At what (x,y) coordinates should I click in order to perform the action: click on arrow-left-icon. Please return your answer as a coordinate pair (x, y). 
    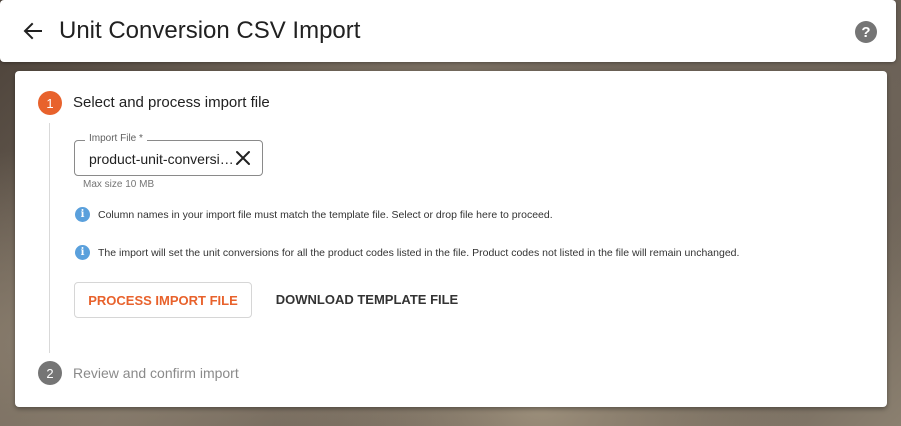
    Looking at the image, I should click on (32, 31).